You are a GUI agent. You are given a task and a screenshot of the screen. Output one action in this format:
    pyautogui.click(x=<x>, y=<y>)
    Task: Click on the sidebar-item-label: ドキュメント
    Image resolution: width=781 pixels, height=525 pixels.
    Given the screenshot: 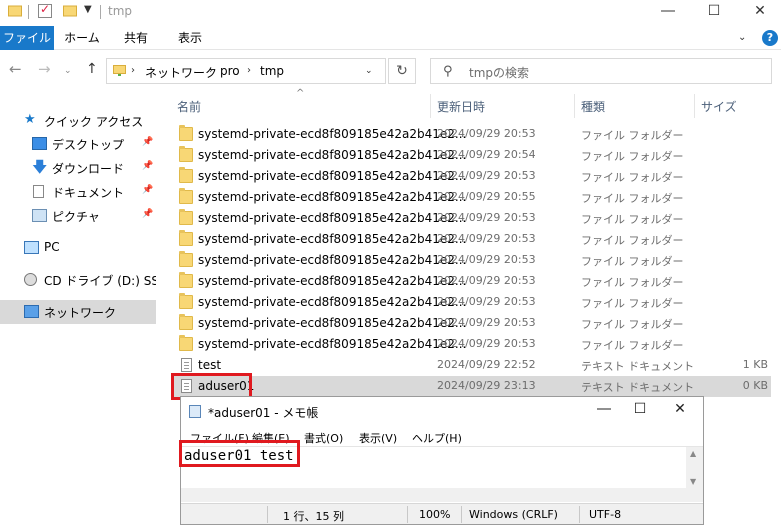 What is the action you would take?
    pyautogui.click(x=88, y=193)
    